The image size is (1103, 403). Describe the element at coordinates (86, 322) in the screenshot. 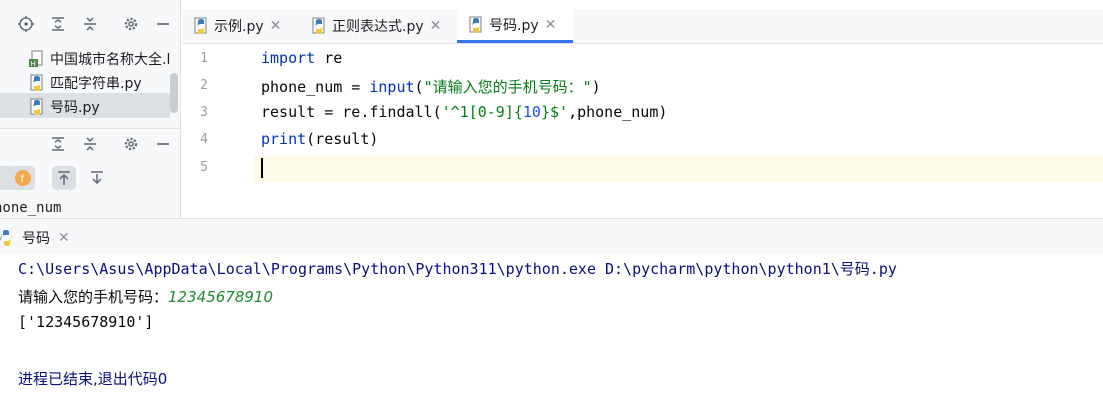

I see `console-result-line: ['12345678910']` at that location.